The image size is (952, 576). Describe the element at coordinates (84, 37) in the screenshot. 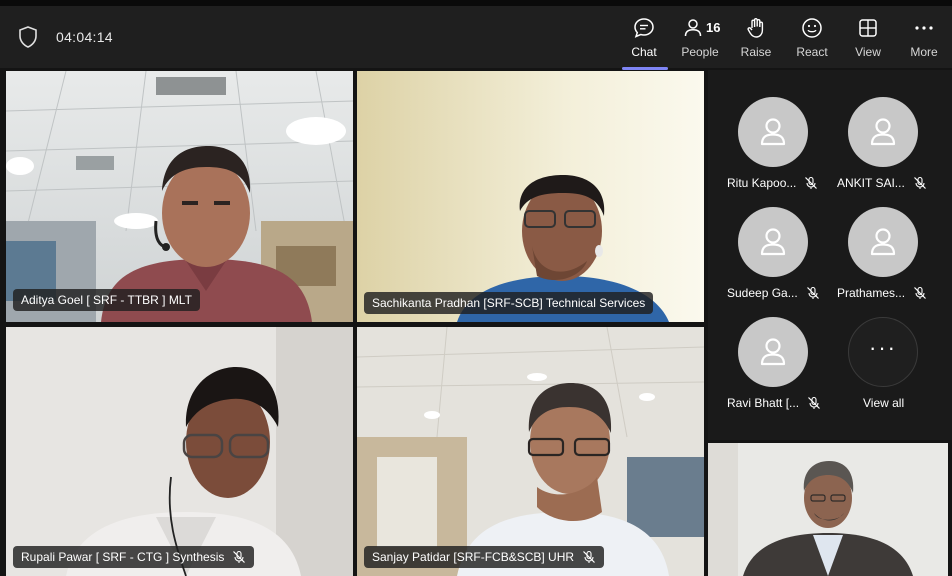

I see `meeting-timer: 04:04:14` at that location.